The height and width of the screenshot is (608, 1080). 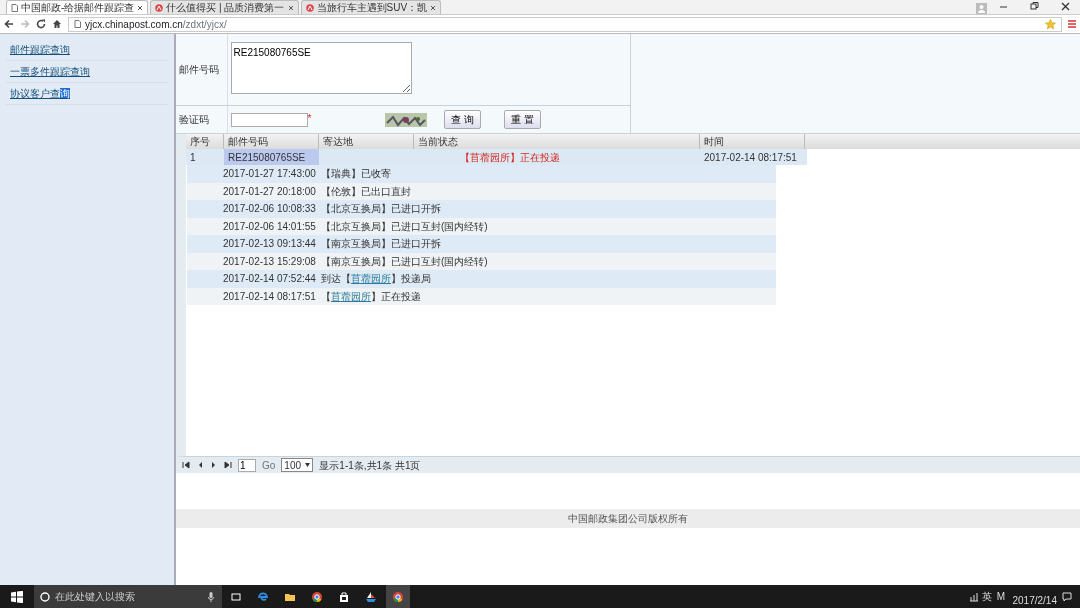 What do you see at coordinates (628, 519) in the screenshot?
I see `copyright-text: 中国邮政集团公司版权所有` at bounding box center [628, 519].